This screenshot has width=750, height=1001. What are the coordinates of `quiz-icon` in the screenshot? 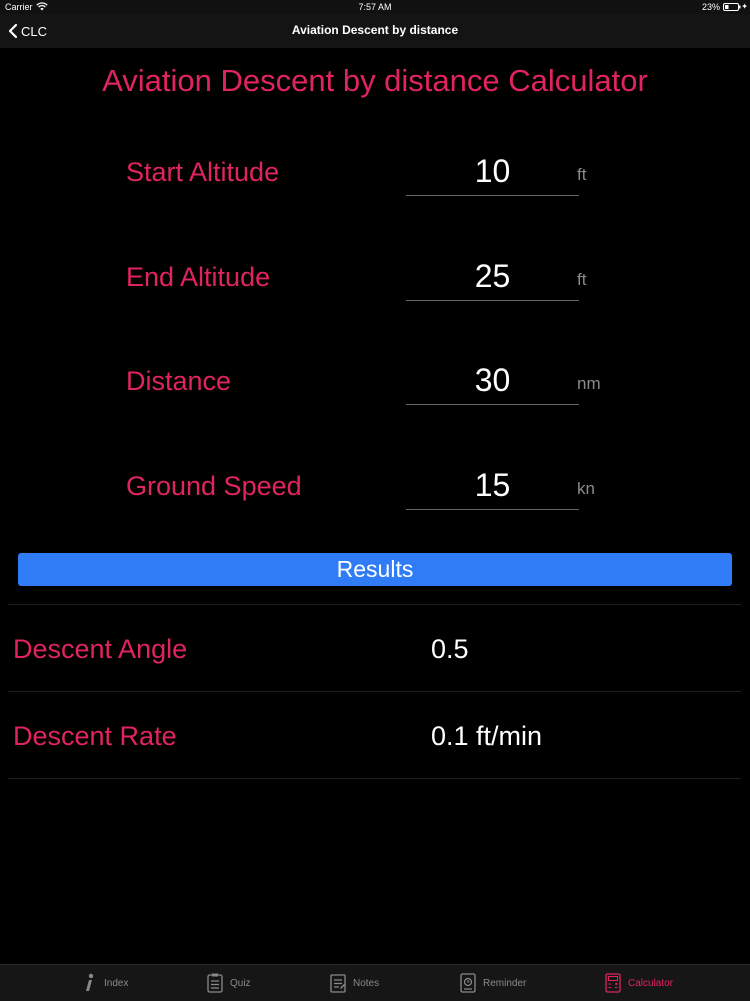 It's located at (215, 983).